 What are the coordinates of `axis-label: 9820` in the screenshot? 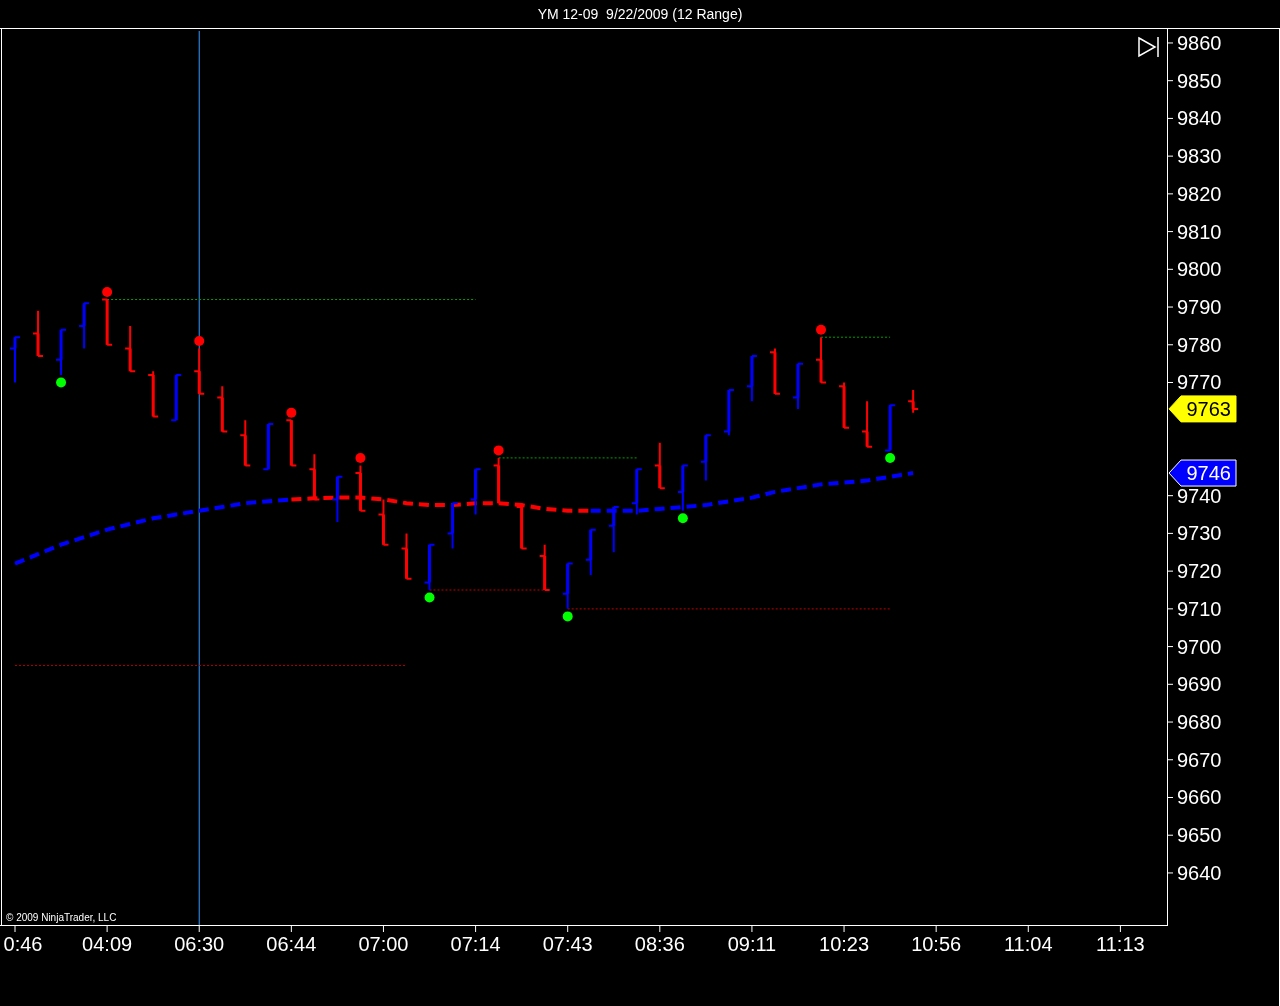 It's located at (1199, 193).